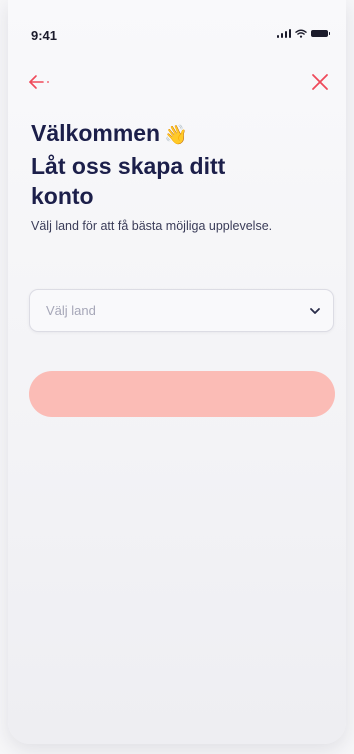  Describe the element at coordinates (44, 35) in the screenshot. I see `status-time: 9:41` at that location.